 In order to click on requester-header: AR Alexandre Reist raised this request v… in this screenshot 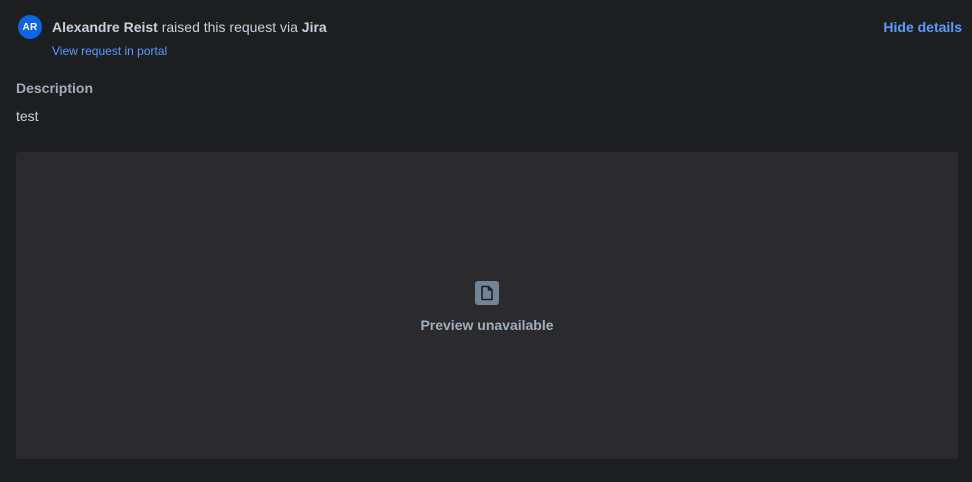, I will do `click(172, 36)`.